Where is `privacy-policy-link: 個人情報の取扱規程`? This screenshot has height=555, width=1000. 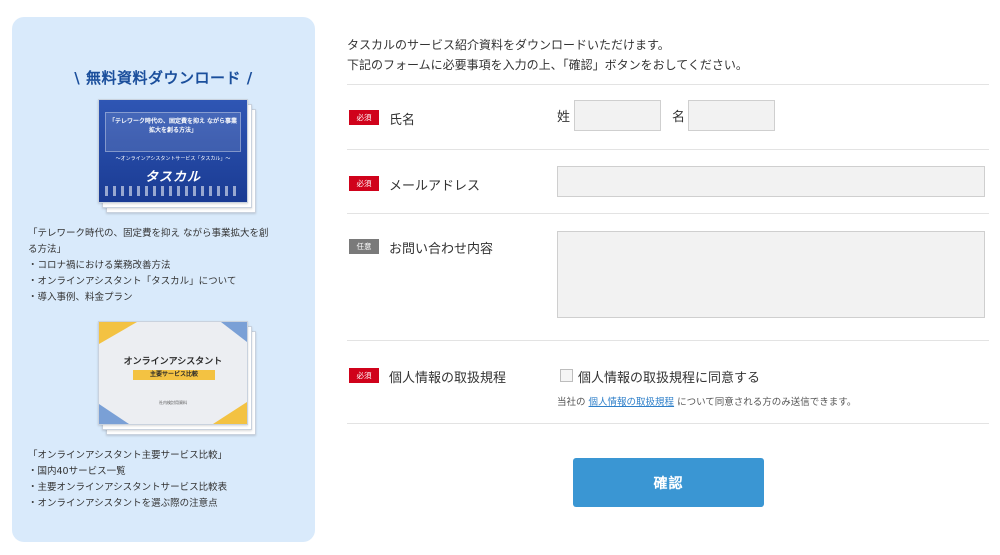 privacy-policy-link: 個人情報の取扱規程 is located at coordinates (632, 402).